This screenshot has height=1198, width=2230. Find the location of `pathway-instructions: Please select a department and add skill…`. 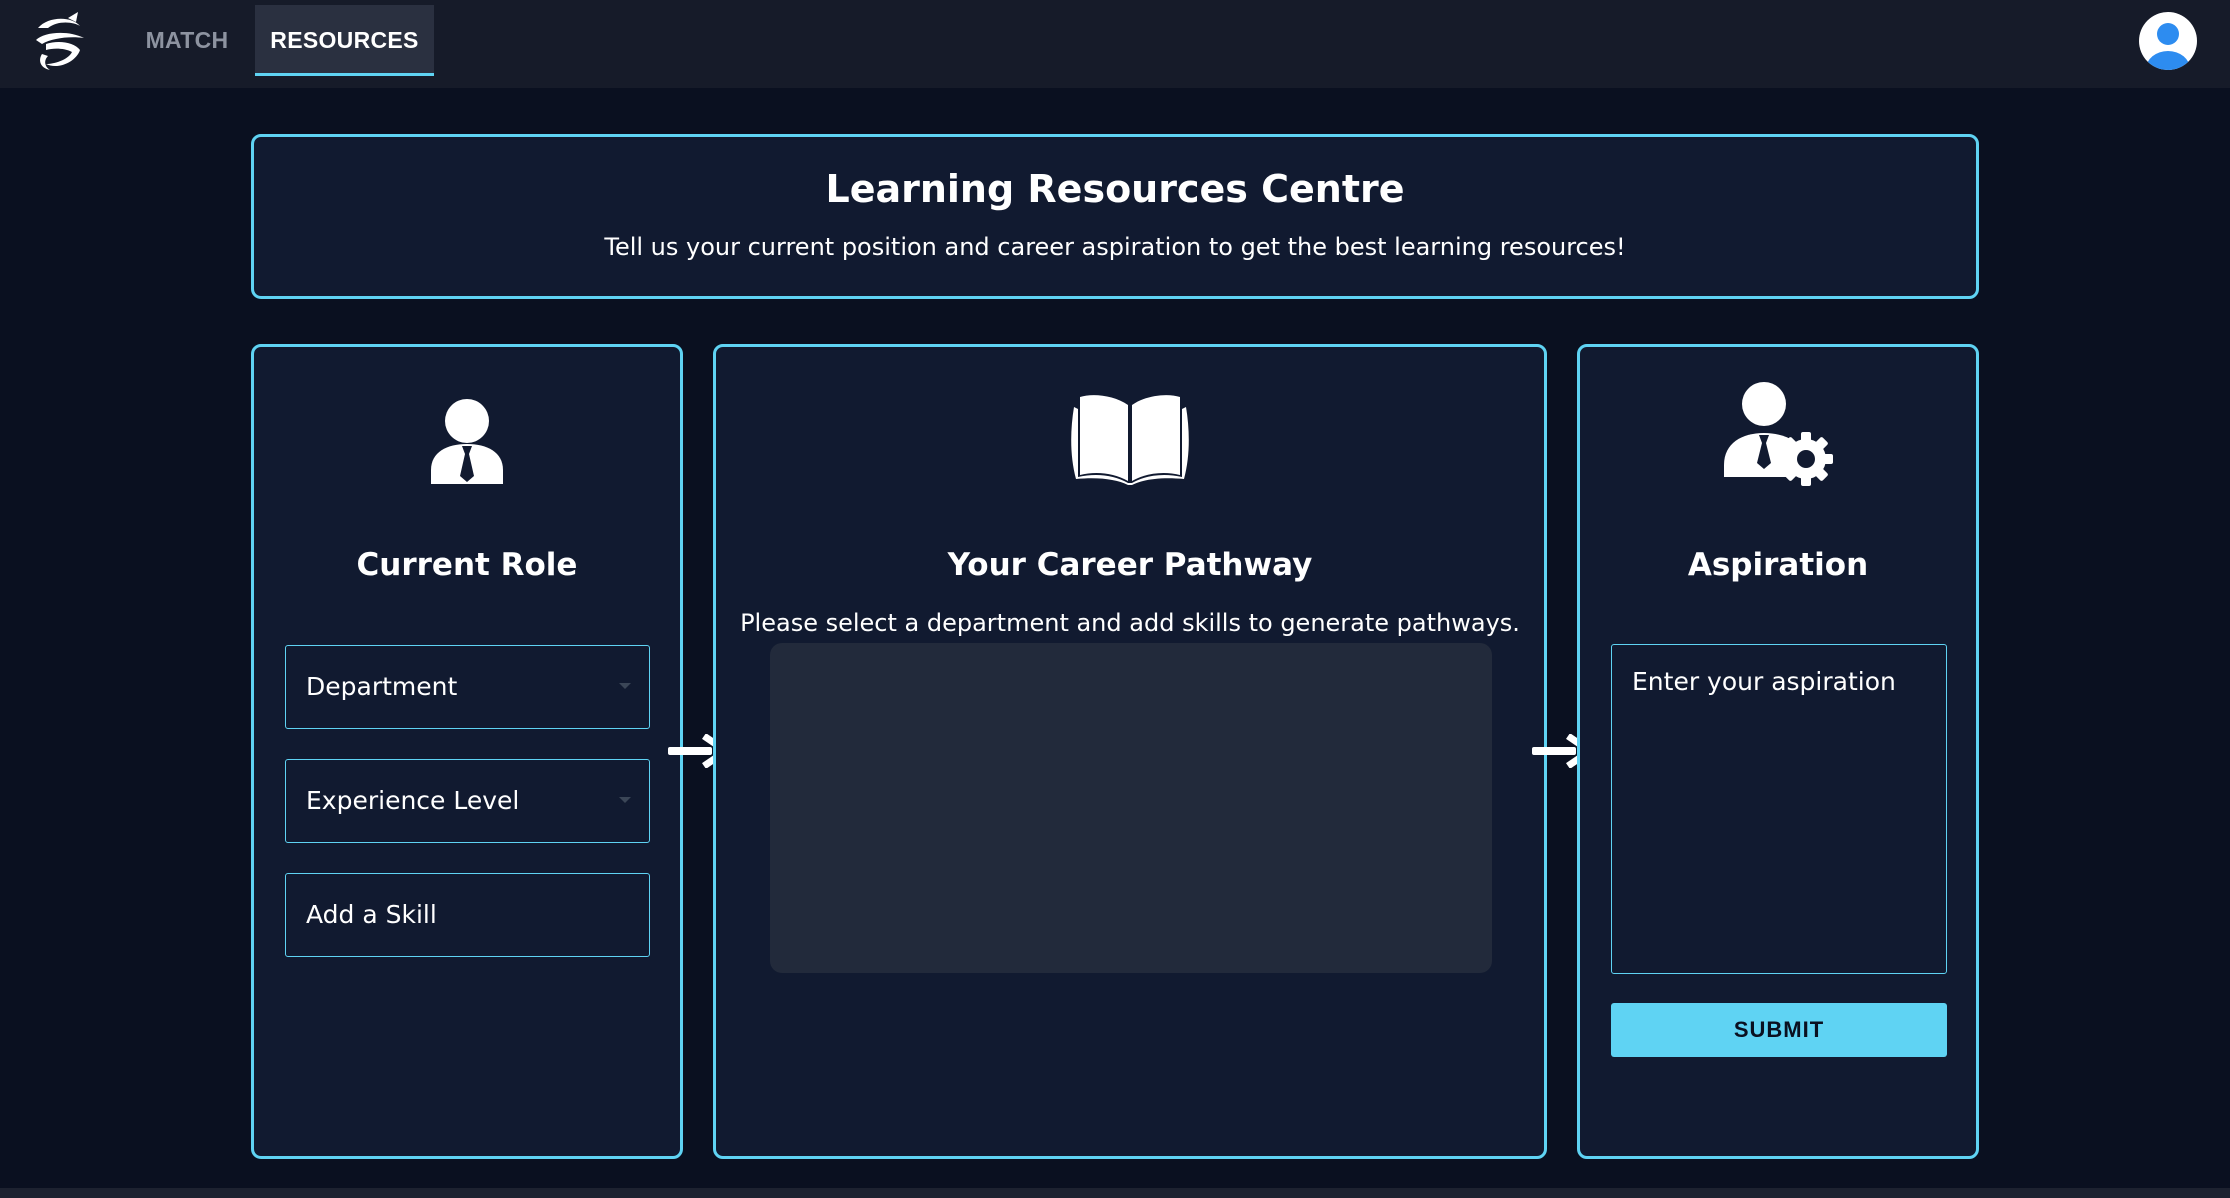

pathway-instructions: Please select a department and add skill… is located at coordinates (1130, 623).